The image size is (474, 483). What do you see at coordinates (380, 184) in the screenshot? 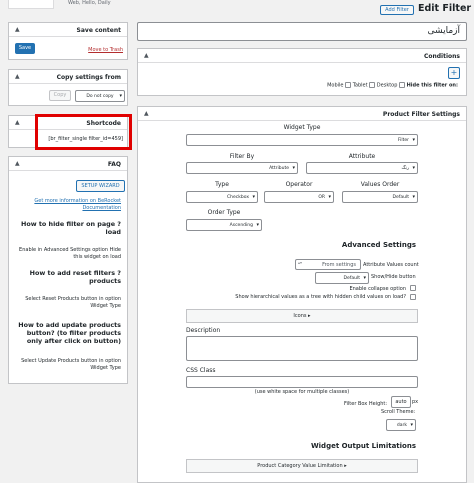
I see `values-order-label: Values Order` at bounding box center [380, 184].